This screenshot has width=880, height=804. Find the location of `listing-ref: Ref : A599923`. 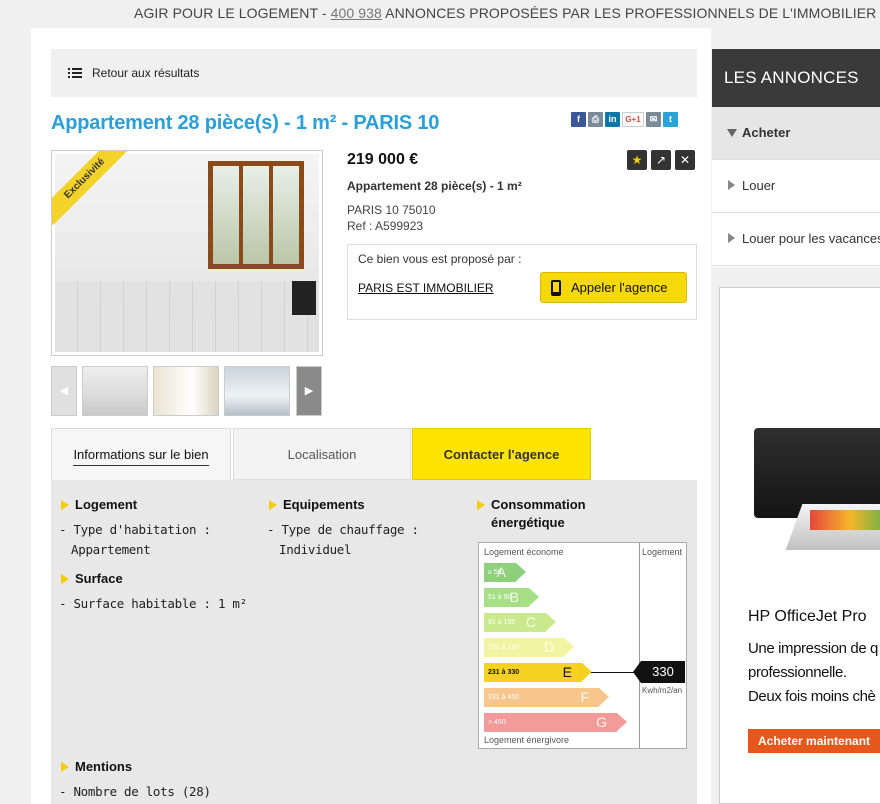

listing-ref: Ref : A599923 is located at coordinates (385, 226).